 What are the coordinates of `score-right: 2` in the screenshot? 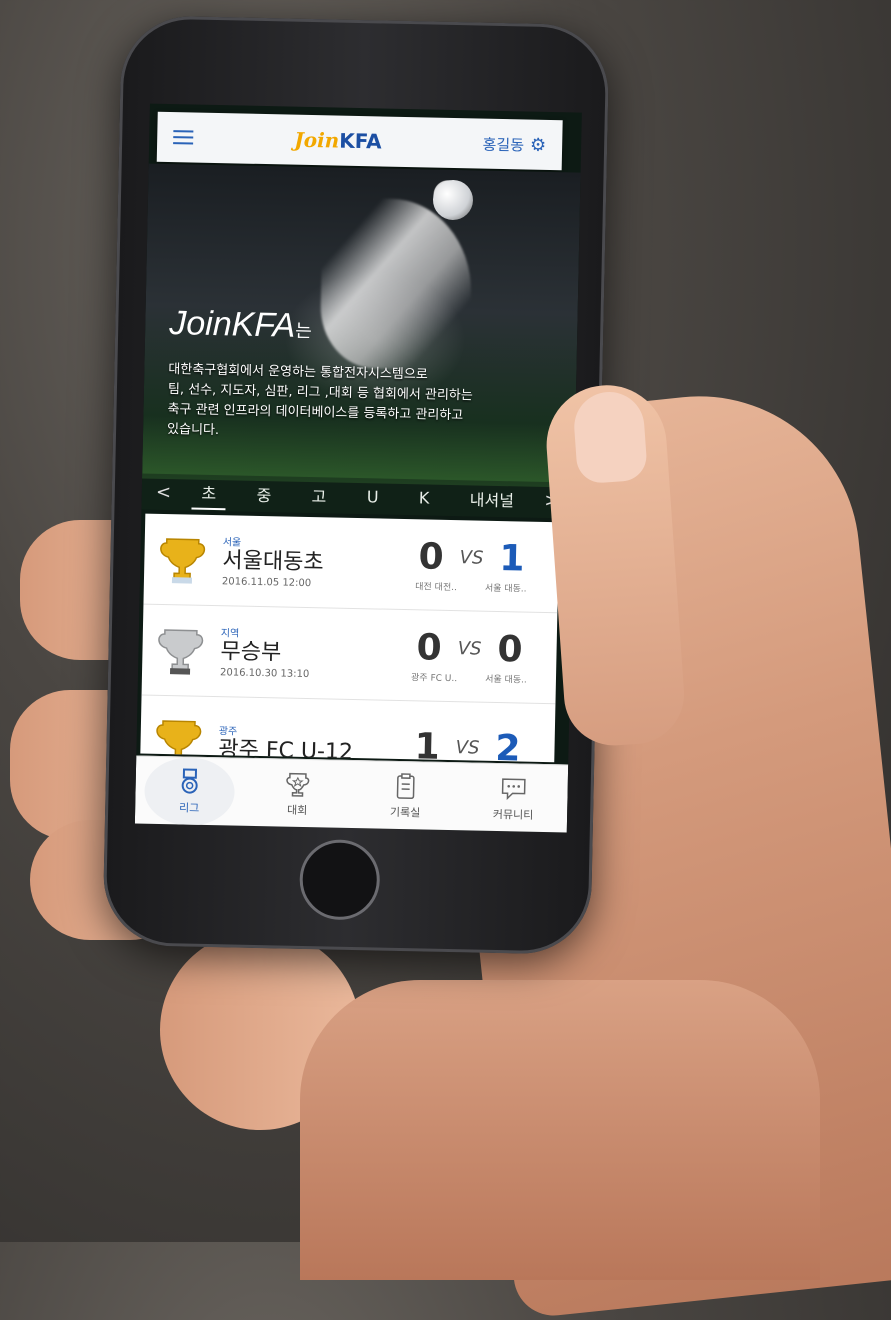 It's located at (508, 744).